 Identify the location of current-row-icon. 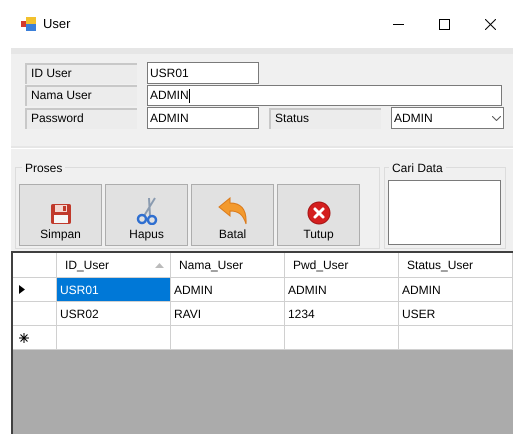
(22, 289).